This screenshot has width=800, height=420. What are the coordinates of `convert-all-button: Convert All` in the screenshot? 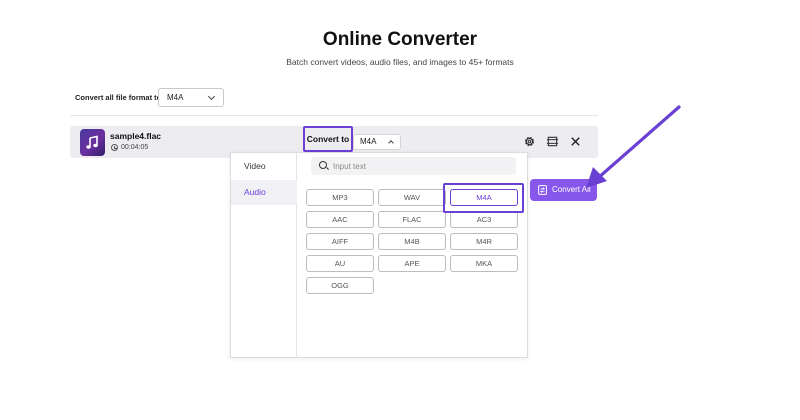 It's located at (563, 190).